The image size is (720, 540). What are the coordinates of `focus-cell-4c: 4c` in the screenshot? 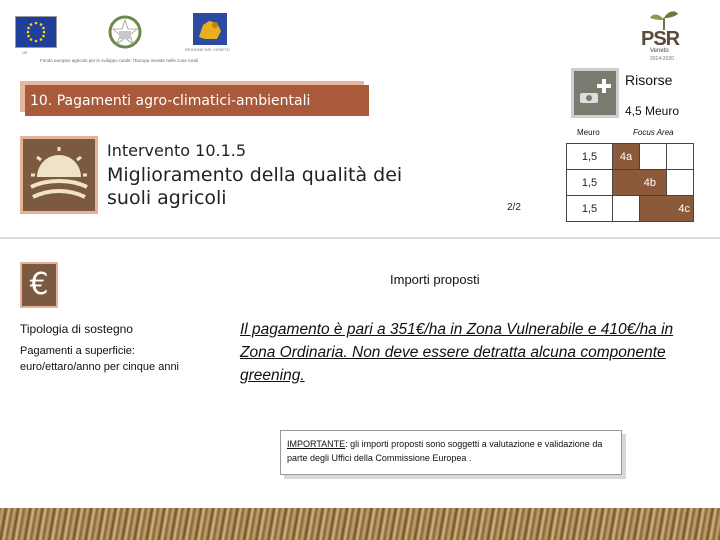 It's located at (666, 208).